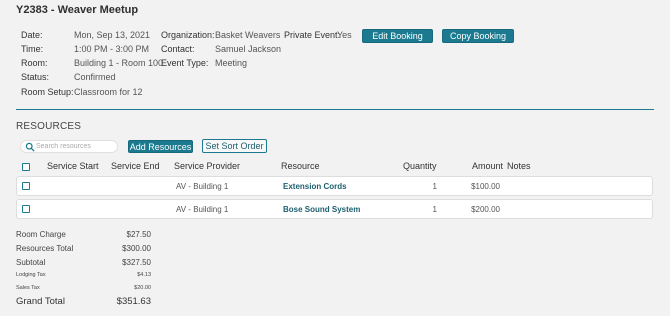 The width and height of the screenshot is (670, 316). I want to click on search-resources-input, so click(76, 146).